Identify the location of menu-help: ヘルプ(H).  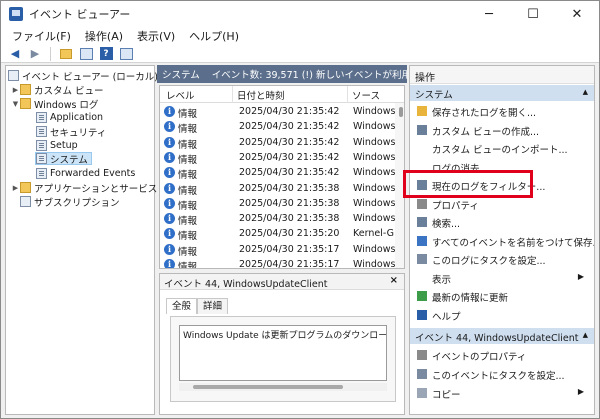
(214, 36).